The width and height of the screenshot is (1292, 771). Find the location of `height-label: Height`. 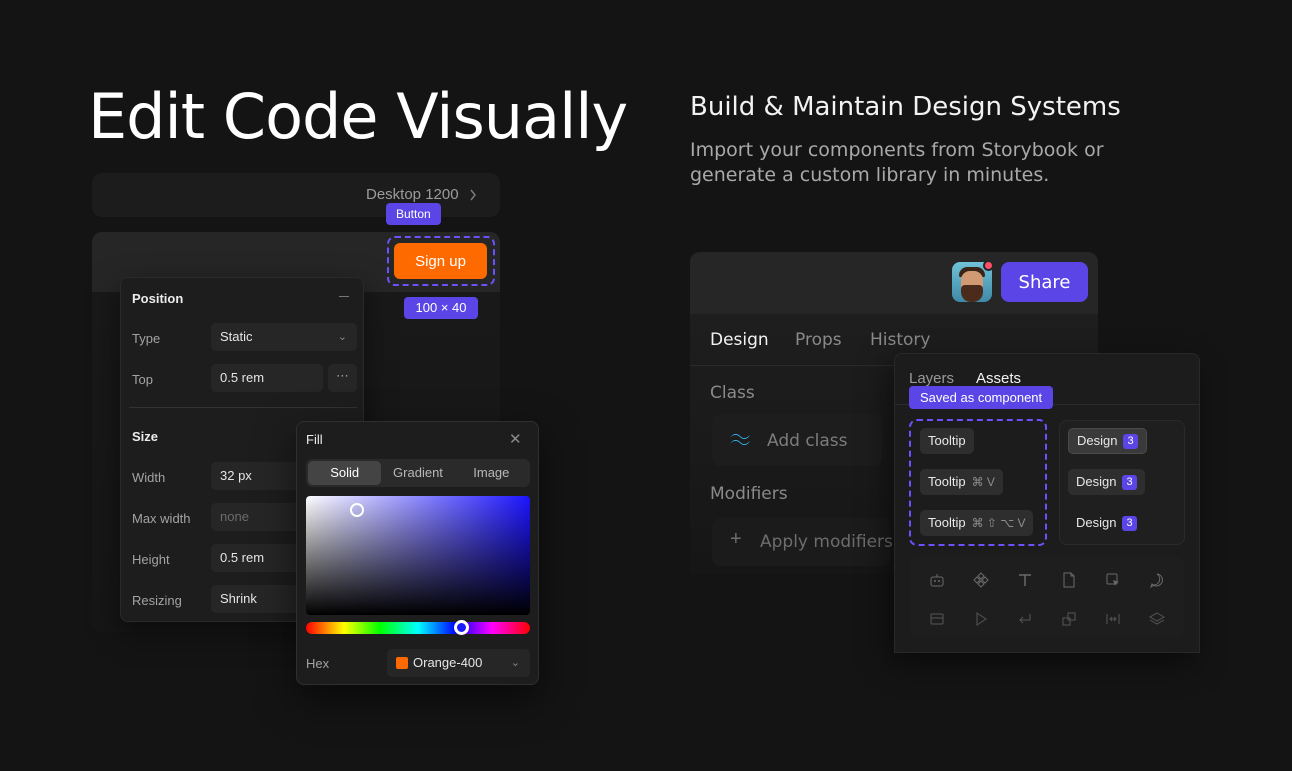

height-label: Height is located at coordinates (151, 559).